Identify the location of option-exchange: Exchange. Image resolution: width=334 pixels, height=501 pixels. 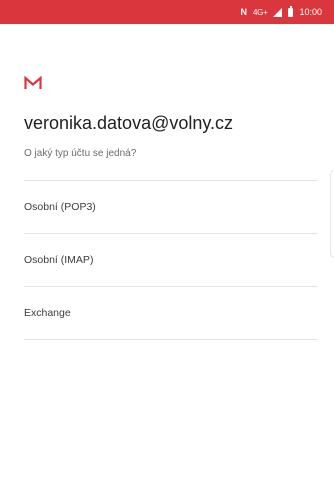
(171, 313).